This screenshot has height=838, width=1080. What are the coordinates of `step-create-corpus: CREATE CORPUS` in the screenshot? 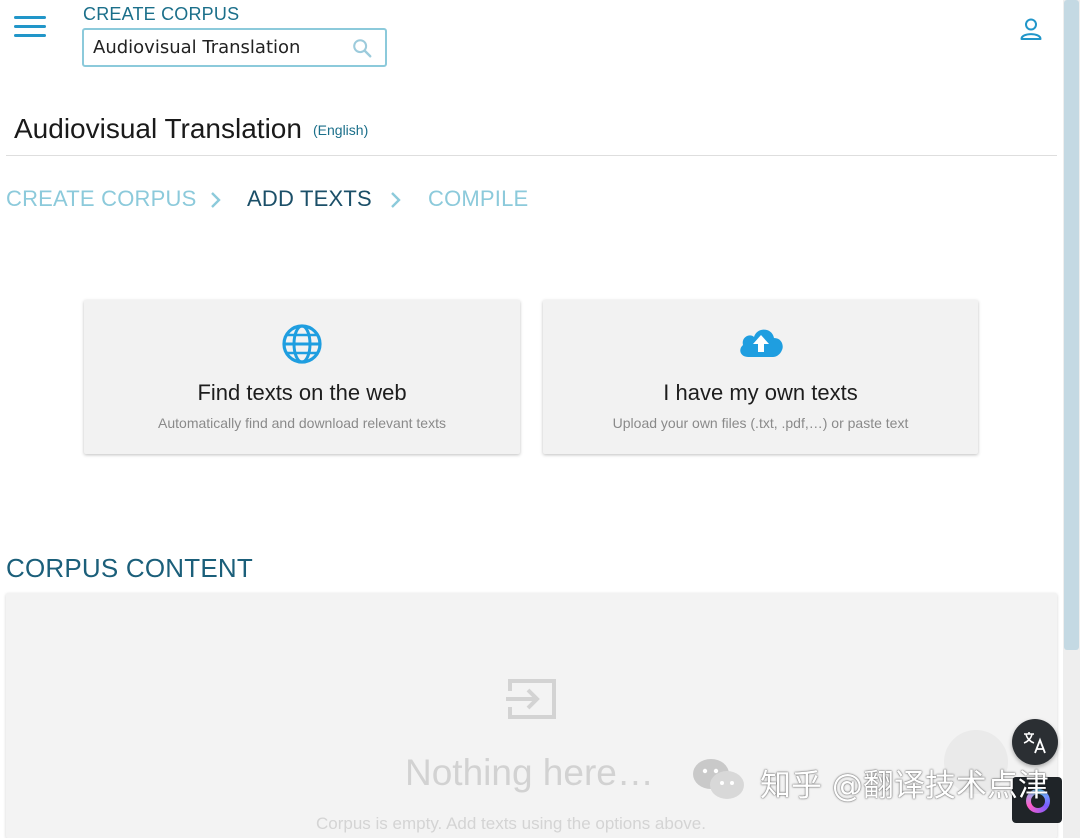 It's located at (101, 199).